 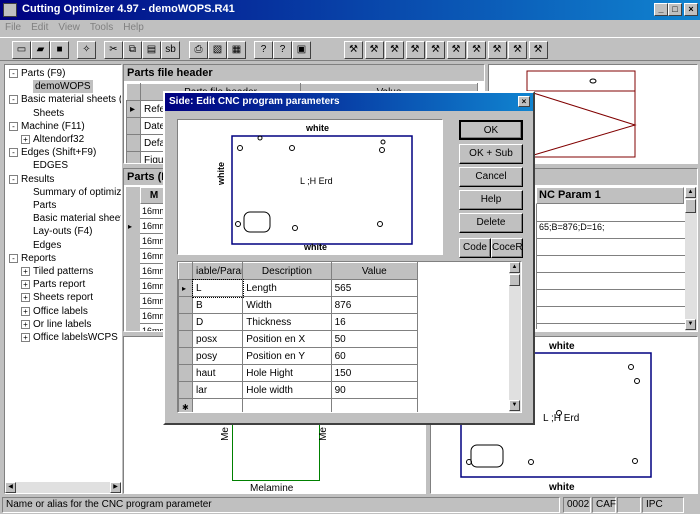 What do you see at coordinates (60, 311) in the screenshot?
I see `tree-item: Office labels` at bounding box center [60, 311].